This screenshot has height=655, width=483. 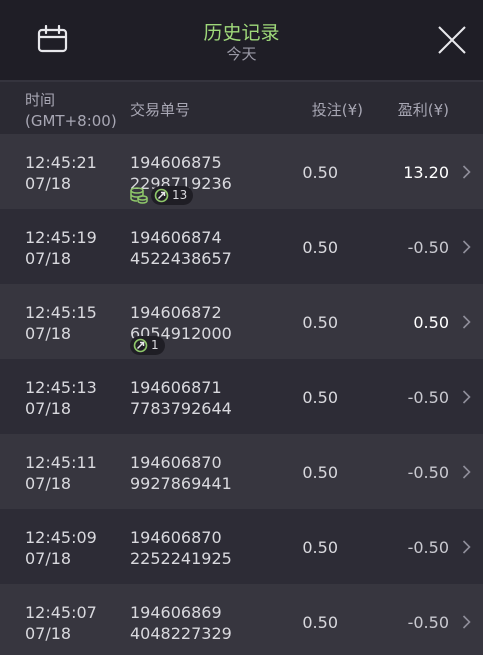 I want to click on row-time: 12:45:15 07/18, so click(x=61, y=323).